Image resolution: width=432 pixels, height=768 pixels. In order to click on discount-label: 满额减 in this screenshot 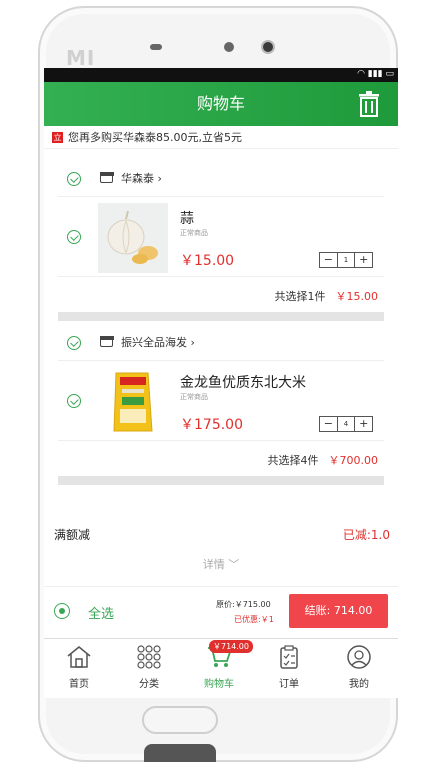, I will do `click(72, 535)`.